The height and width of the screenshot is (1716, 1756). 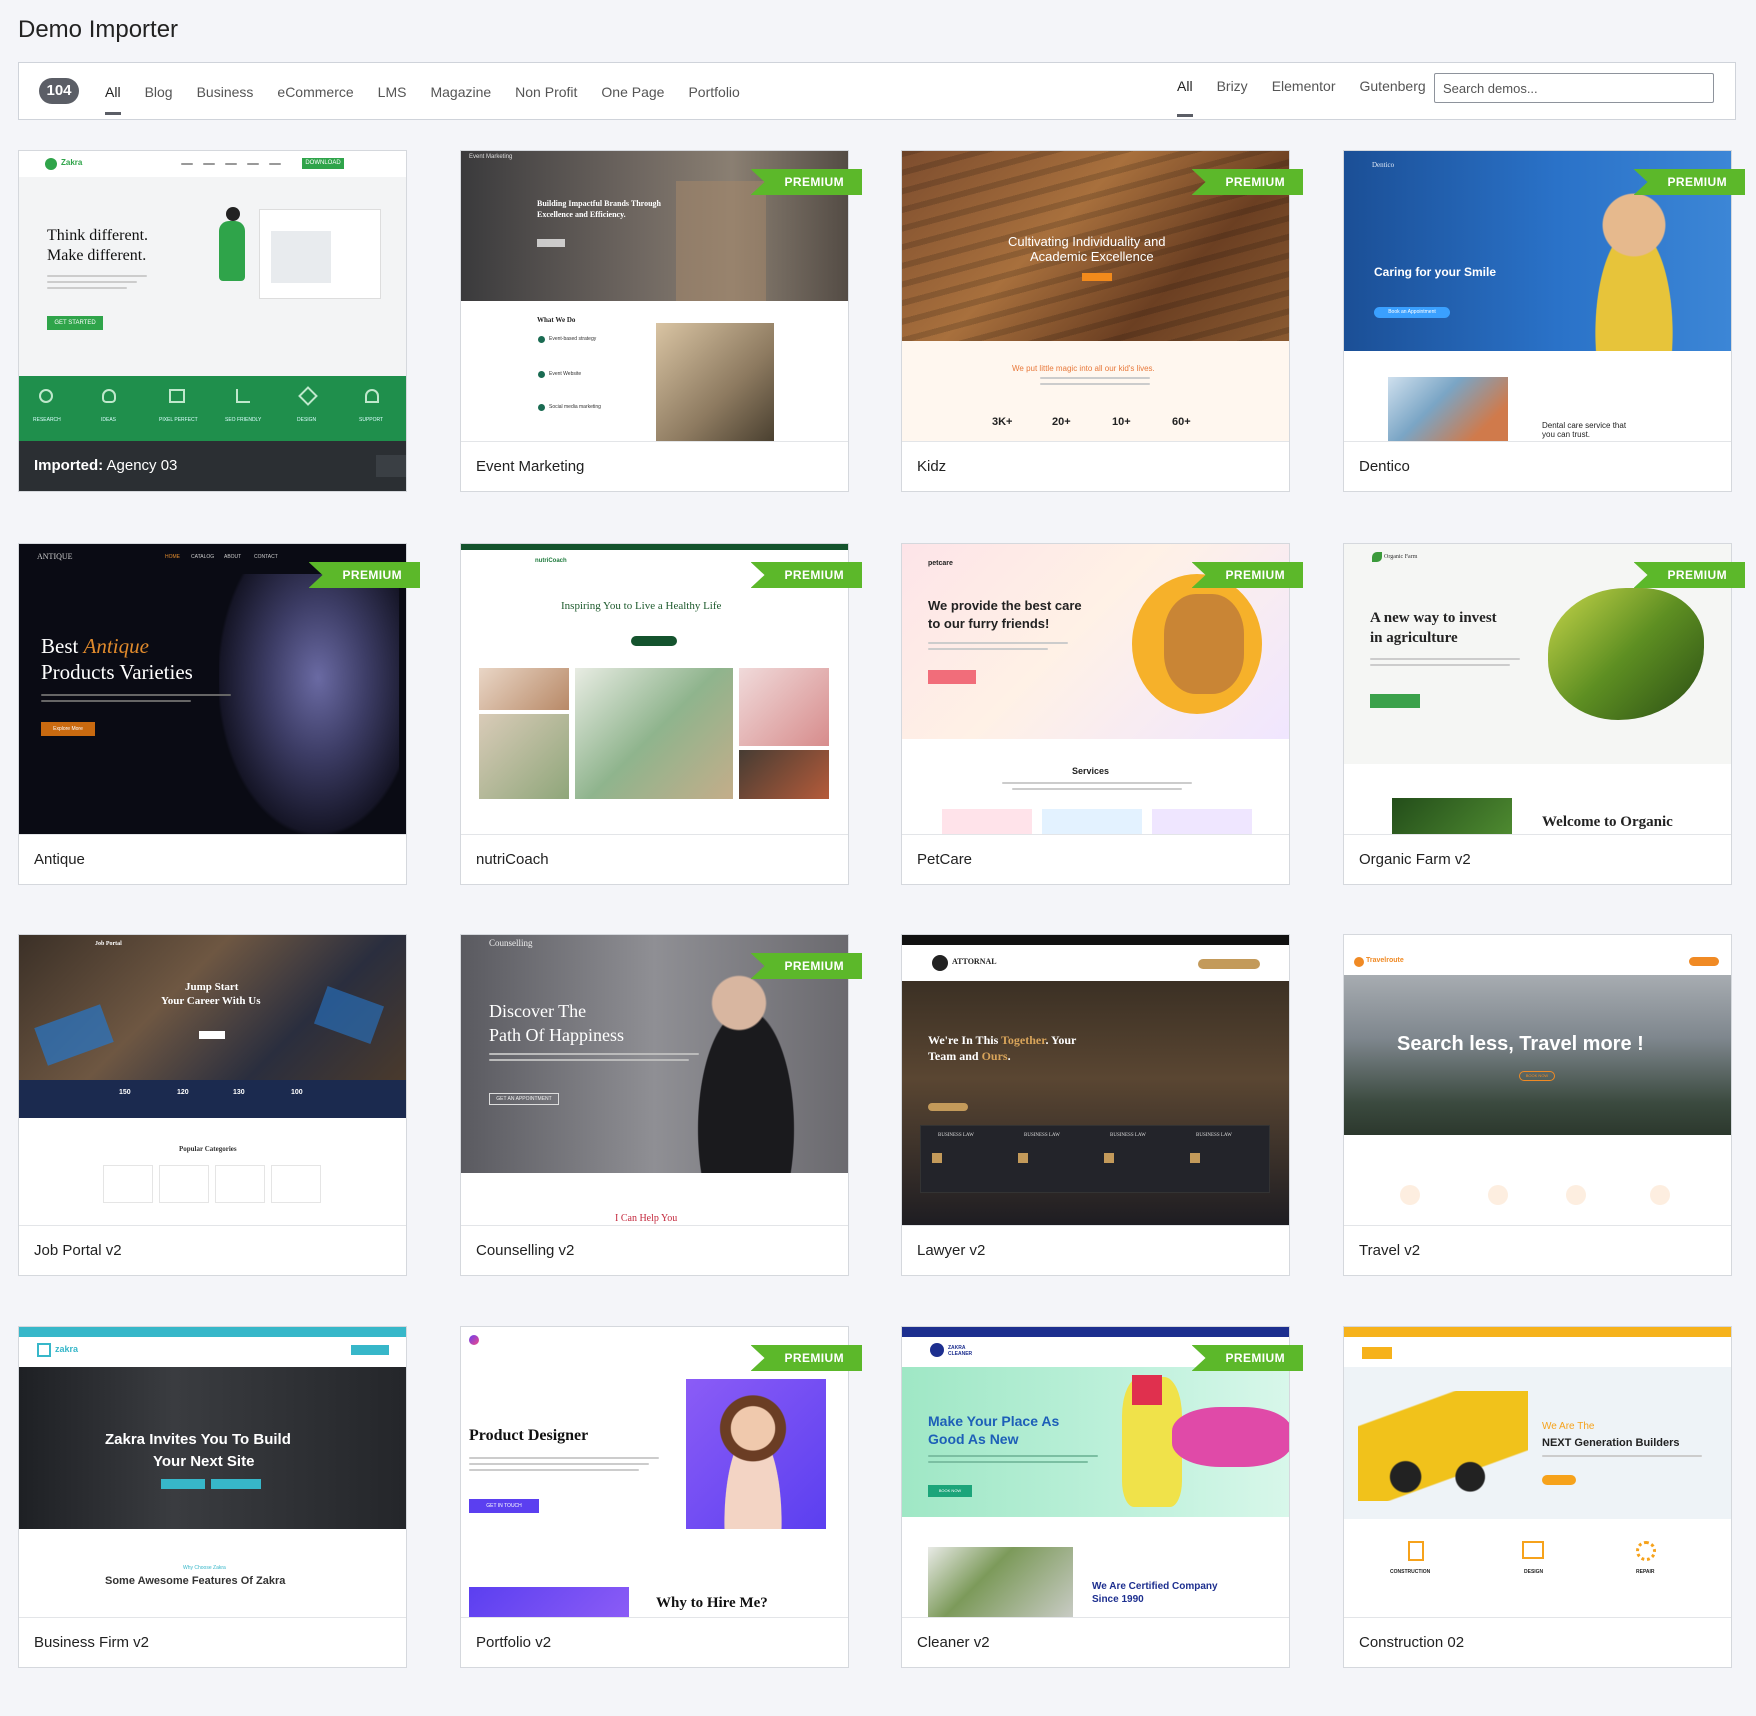 I want to click on tab-category-all: All, so click(x=113, y=92).